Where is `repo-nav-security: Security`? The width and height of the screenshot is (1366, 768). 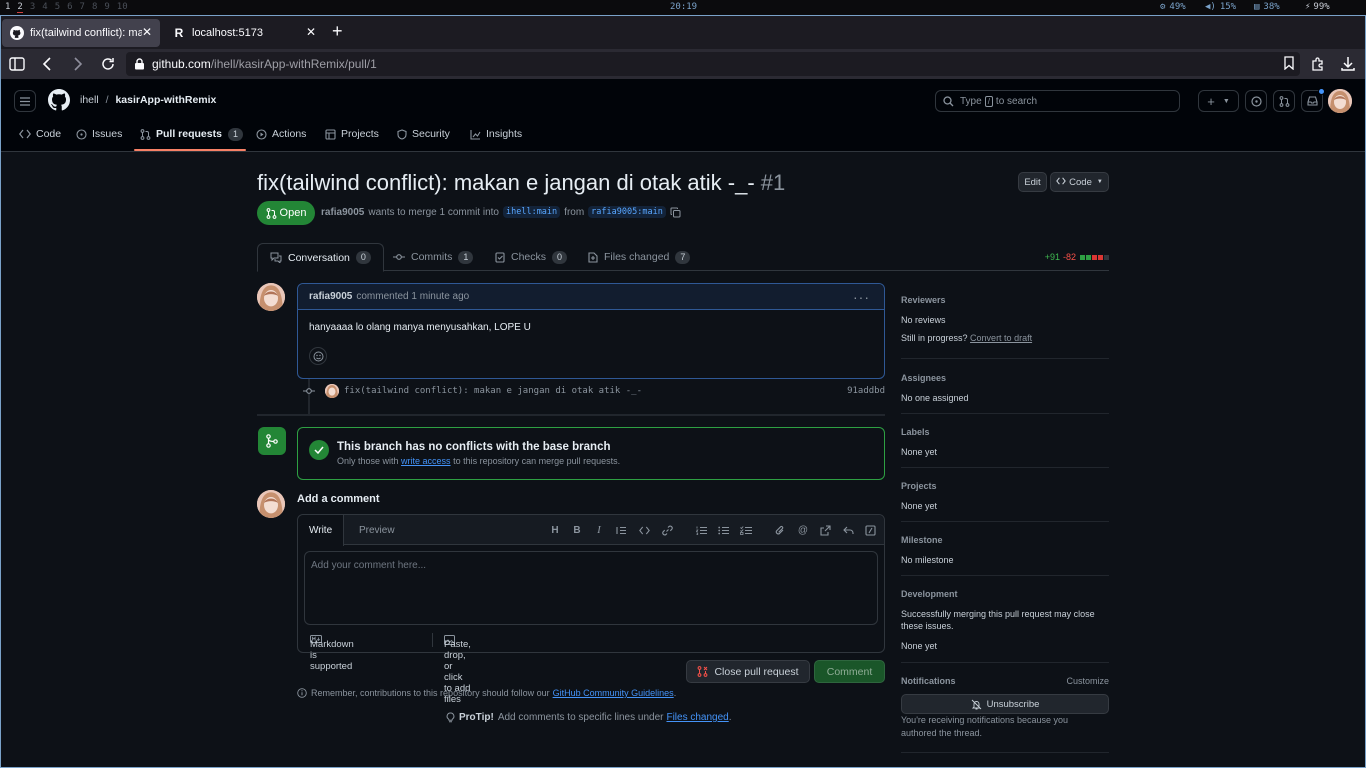 repo-nav-security: Security is located at coordinates (423, 134).